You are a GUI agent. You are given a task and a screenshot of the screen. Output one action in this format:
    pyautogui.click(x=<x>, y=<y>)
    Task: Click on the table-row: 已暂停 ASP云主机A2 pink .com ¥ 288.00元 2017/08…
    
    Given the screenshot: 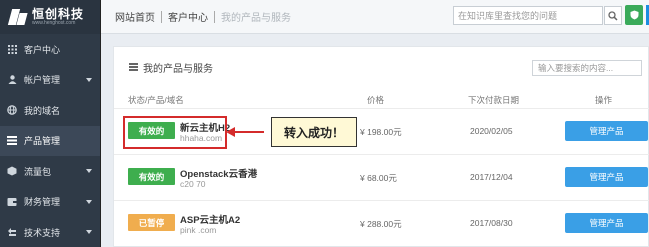 What is the action you would take?
    pyautogui.click(x=381, y=223)
    